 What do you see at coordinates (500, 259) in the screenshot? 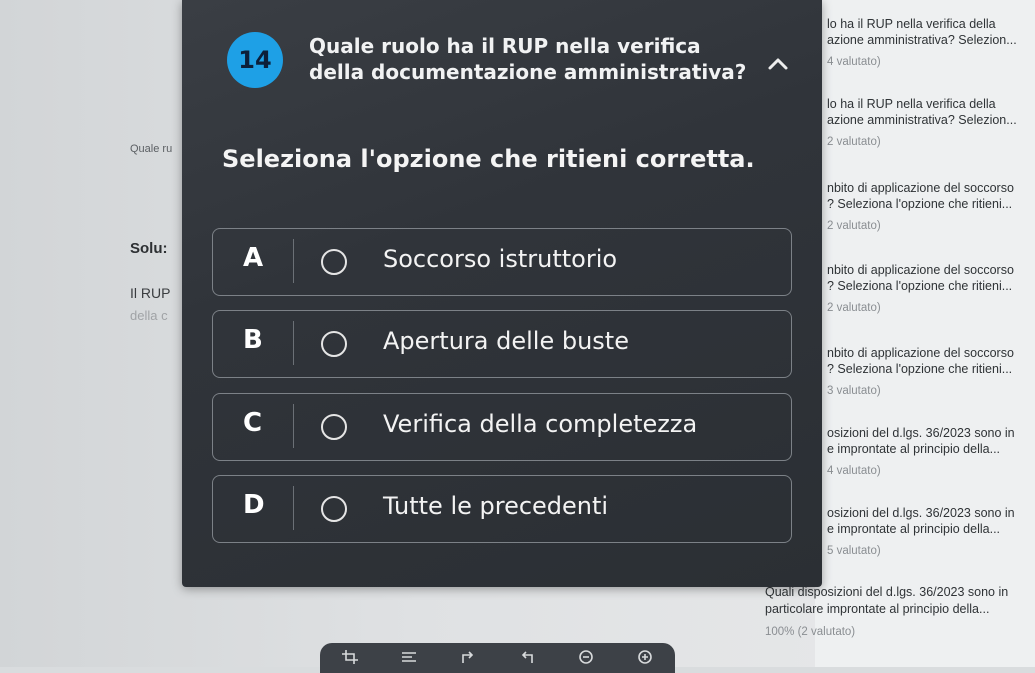
I see `option-label: Soccorso istruttorio` at bounding box center [500, 259].